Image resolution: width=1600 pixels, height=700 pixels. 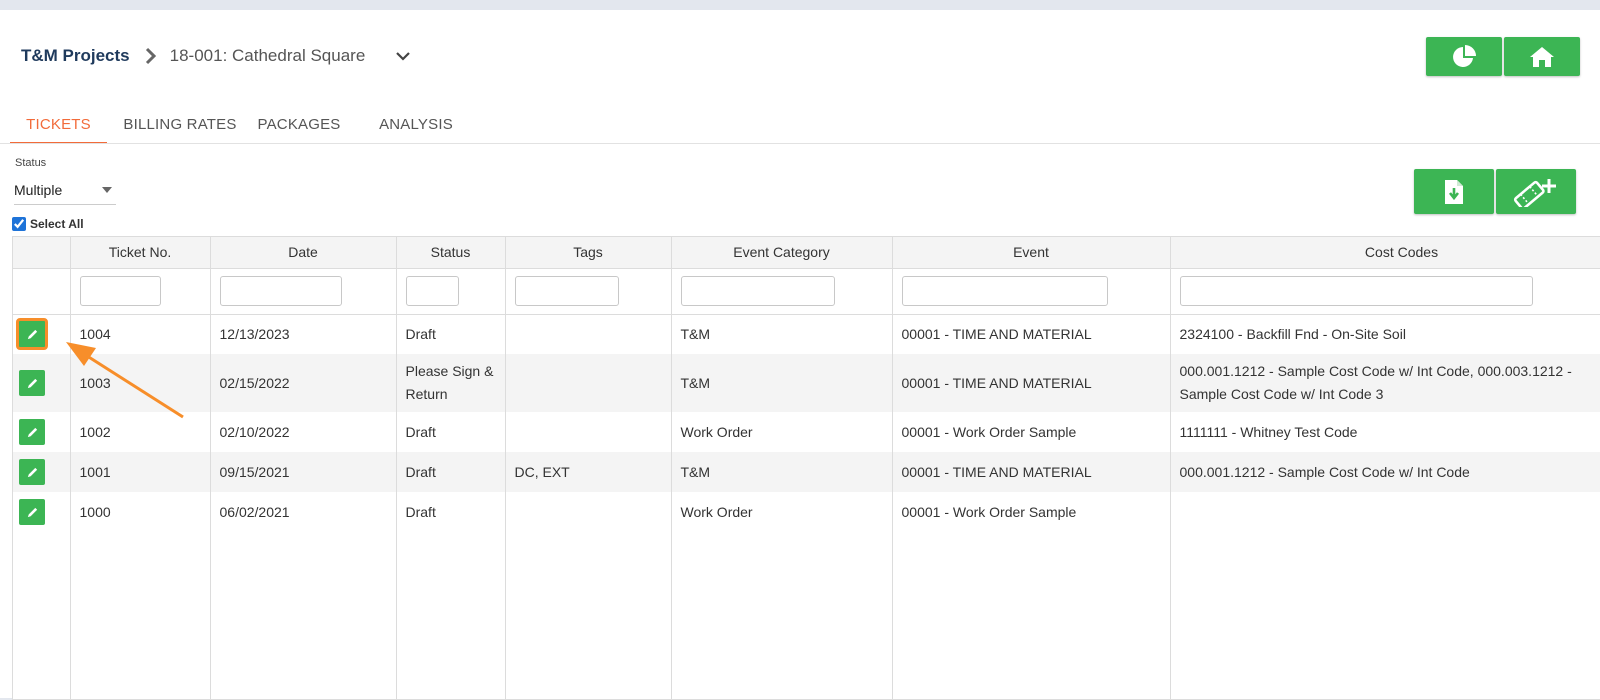 What do you see at coordinates (303, 334) in the screenshot?
I see `date-cell: 12/13/2023` at bounding box center [303, 334].